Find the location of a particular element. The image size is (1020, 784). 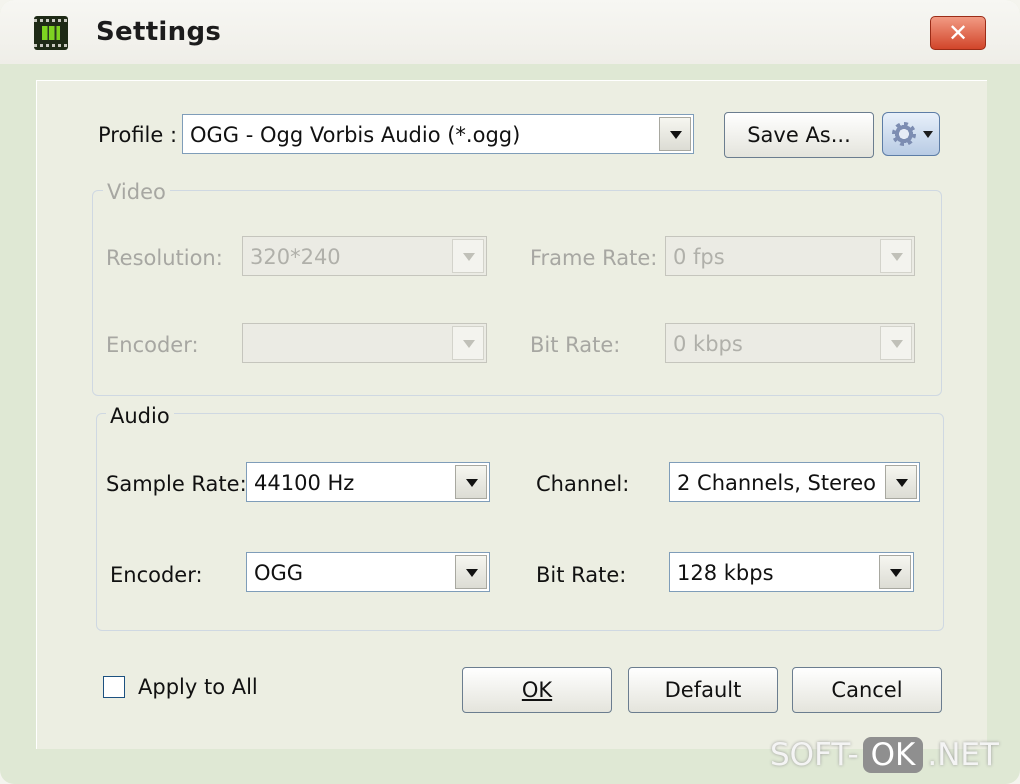

video-bit-rate-value: 0 kbps is located at coordinates (708, 344).